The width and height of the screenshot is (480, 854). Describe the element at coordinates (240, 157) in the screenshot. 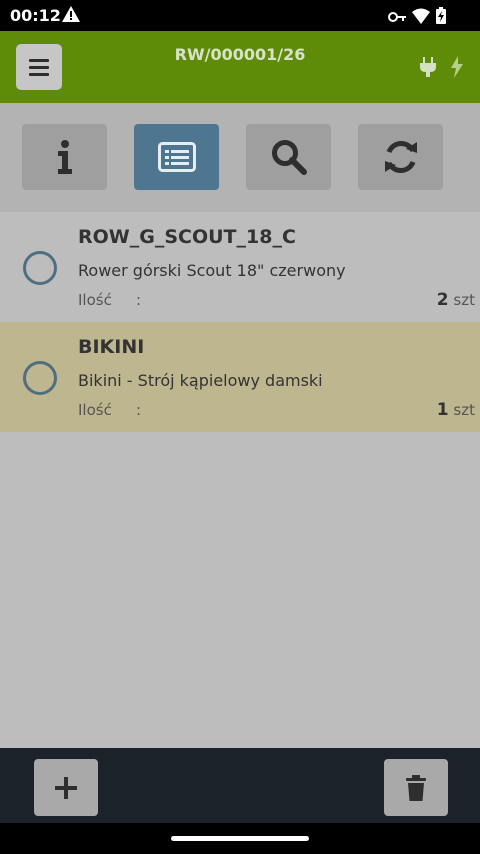

I see `toolbar` at that location.